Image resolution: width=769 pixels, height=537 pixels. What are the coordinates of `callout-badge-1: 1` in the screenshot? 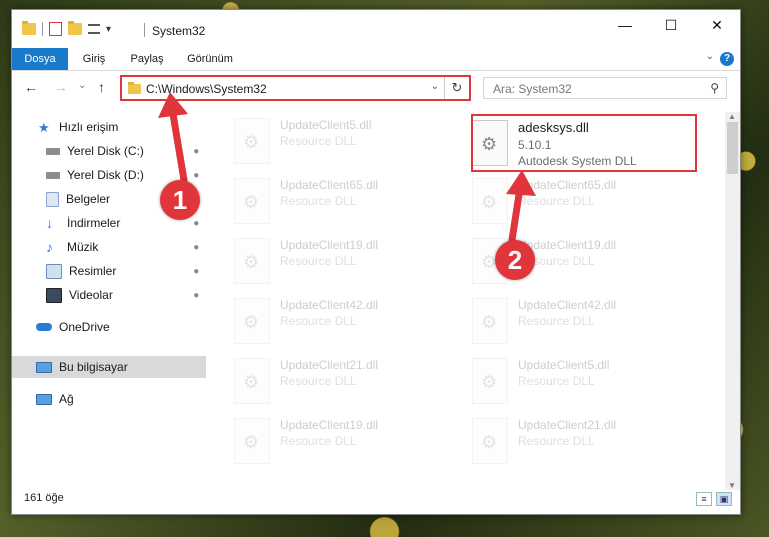 It's located at (180, 200).